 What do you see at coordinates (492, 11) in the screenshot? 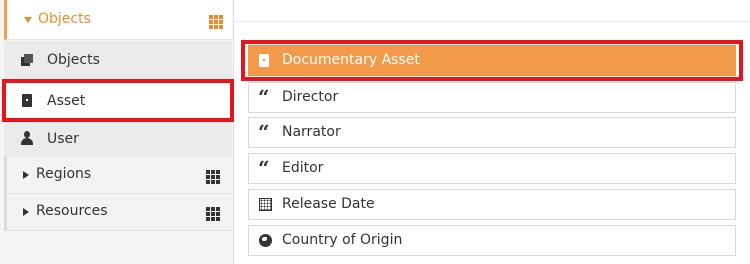
I see `top-bar` at bounding box center [492, 11].